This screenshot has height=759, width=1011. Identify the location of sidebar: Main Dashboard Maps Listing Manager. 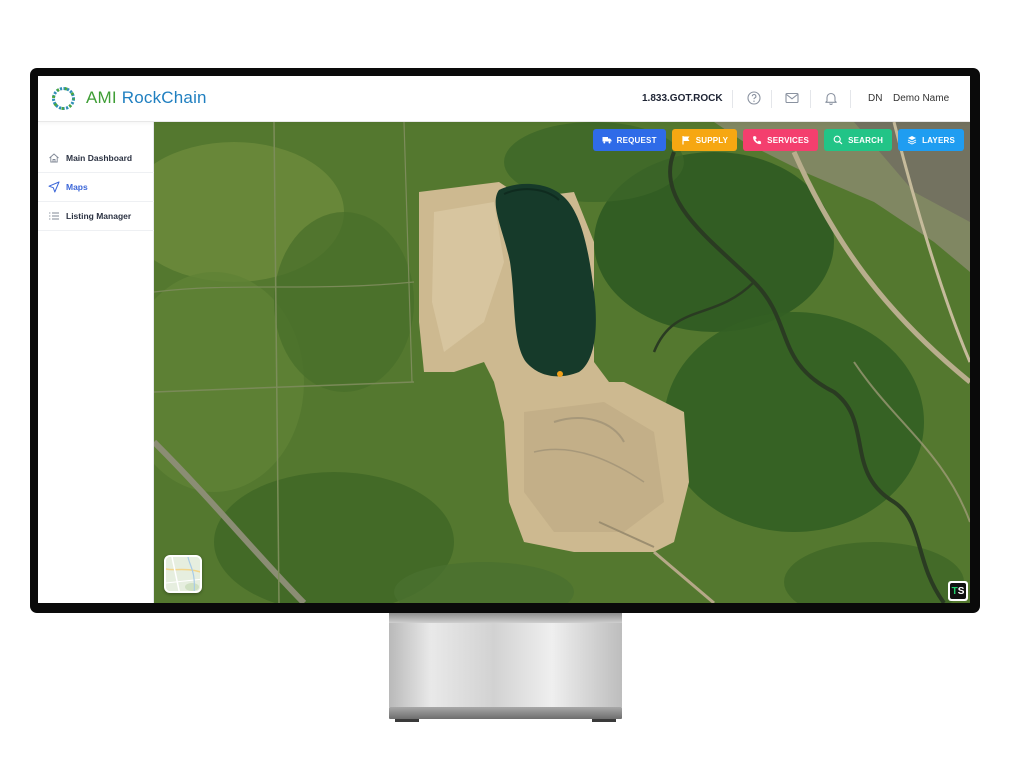
(96, 362).